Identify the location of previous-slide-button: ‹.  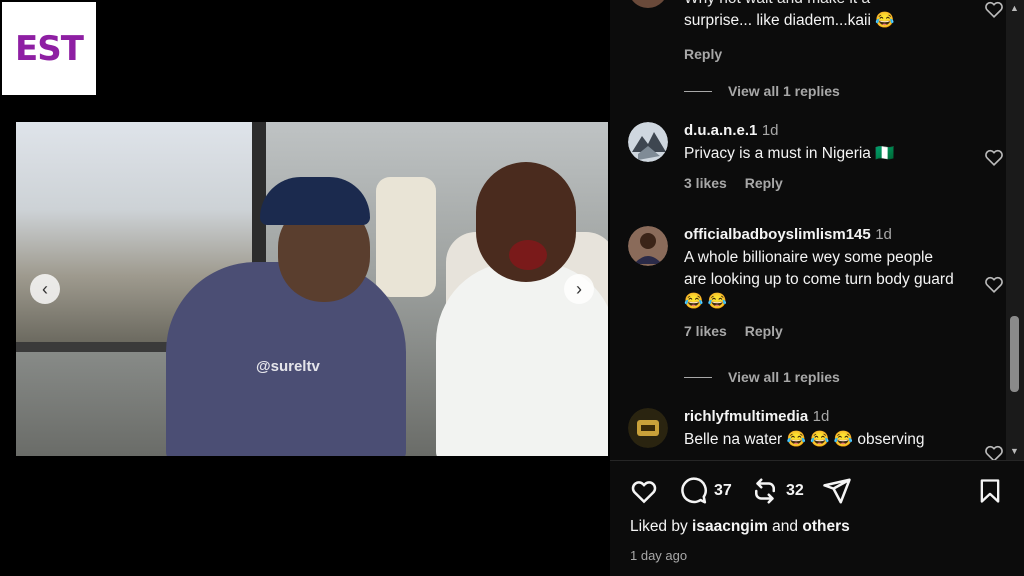
(45, 289).